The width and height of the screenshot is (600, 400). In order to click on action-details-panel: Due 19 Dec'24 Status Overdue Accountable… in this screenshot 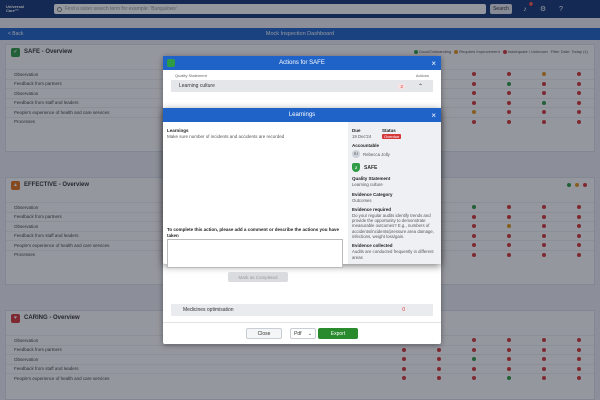, I will do `click(394, 193)`.